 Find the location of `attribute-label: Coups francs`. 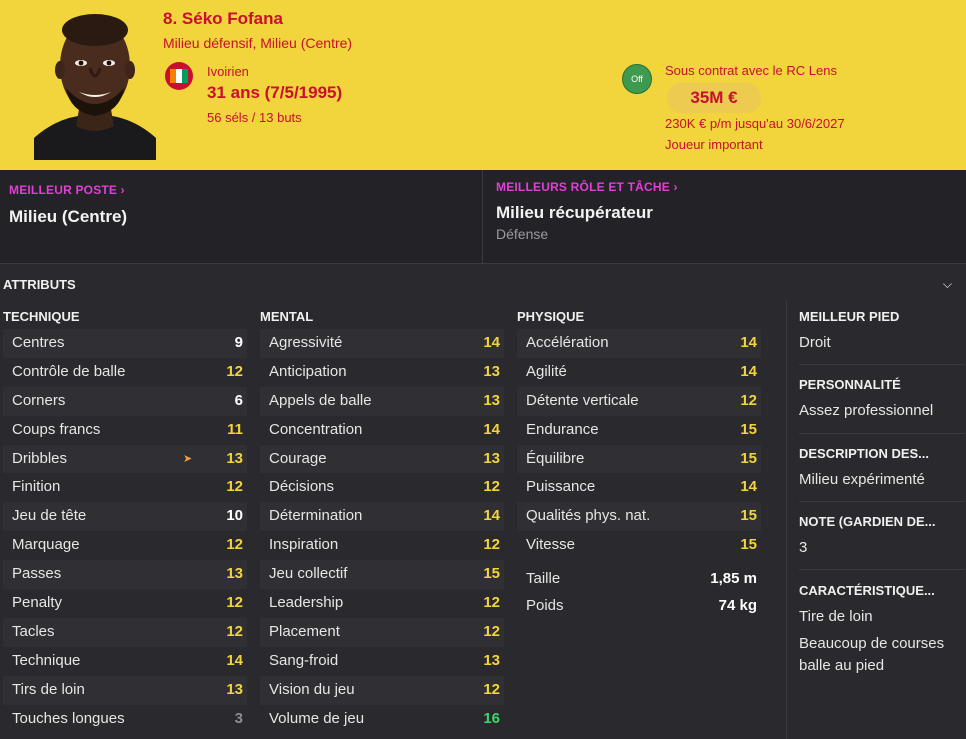

attribute-label: Coups francs is located at coordinates (56, 429).